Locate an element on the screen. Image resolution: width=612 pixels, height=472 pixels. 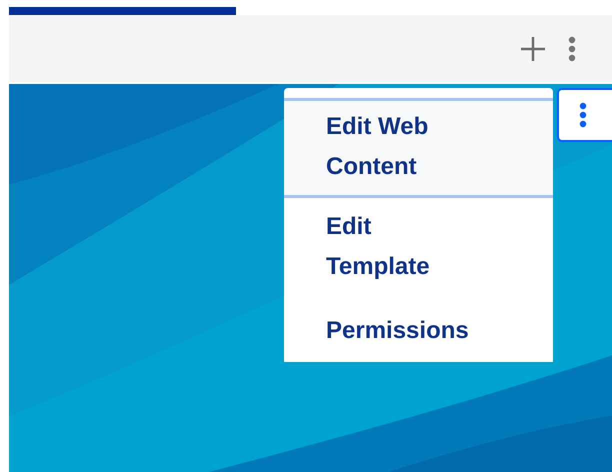
more-button is located at coordinates (572, 49).